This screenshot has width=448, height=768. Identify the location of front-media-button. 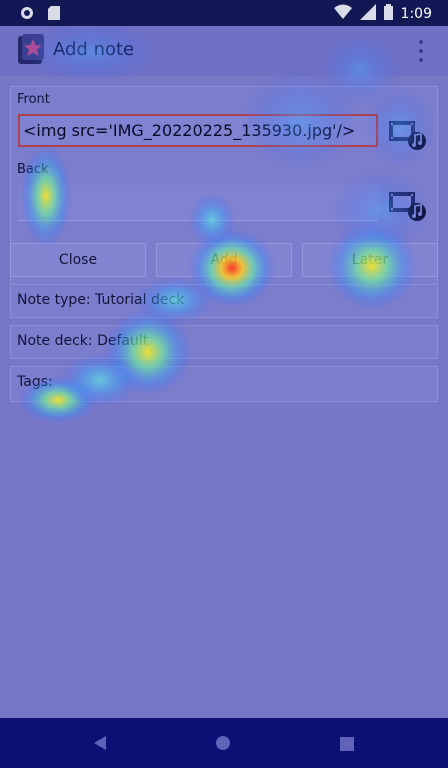
(409, 135).